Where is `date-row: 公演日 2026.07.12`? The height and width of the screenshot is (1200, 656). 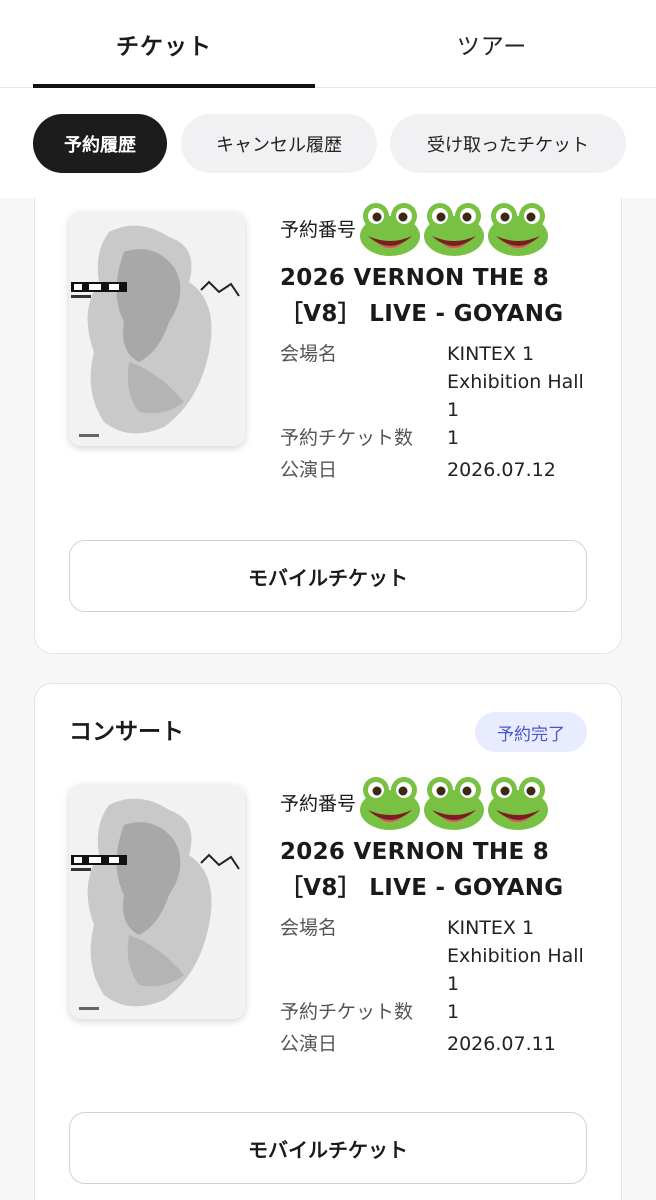 date-row: 公演日 2026.07.12 is located at coordinates (445, 470).